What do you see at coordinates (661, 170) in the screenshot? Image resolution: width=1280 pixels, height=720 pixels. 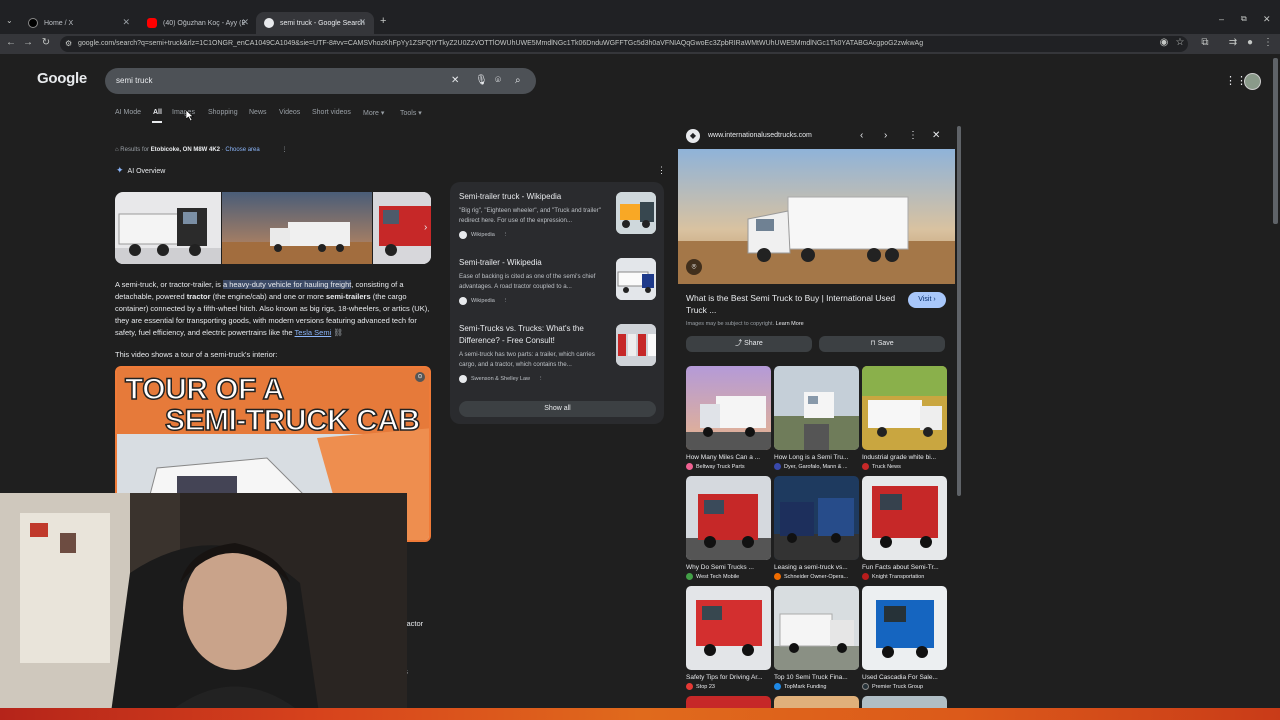 I see `ai-overview-menu-icon: ⋮` at bounding box center [661, 170].